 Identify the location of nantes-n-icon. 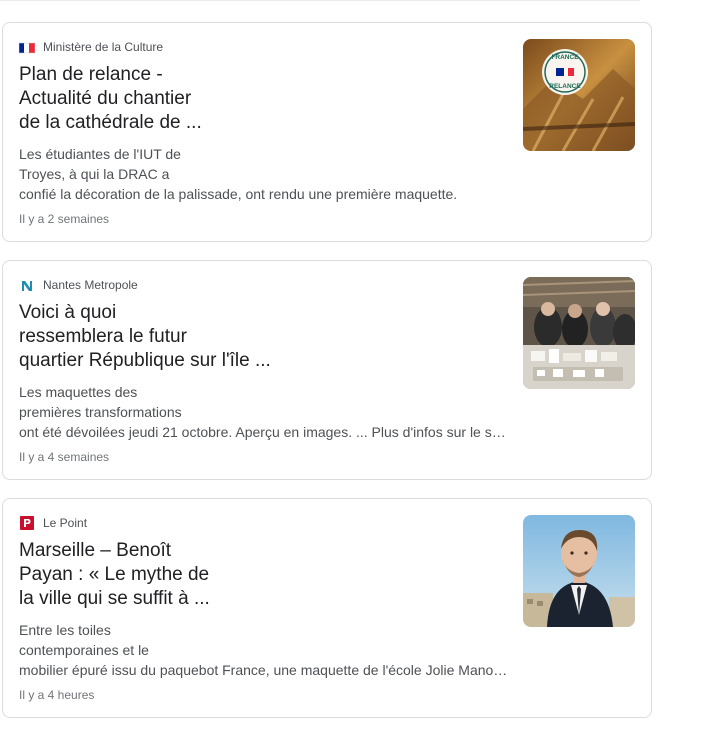
(27, 285).